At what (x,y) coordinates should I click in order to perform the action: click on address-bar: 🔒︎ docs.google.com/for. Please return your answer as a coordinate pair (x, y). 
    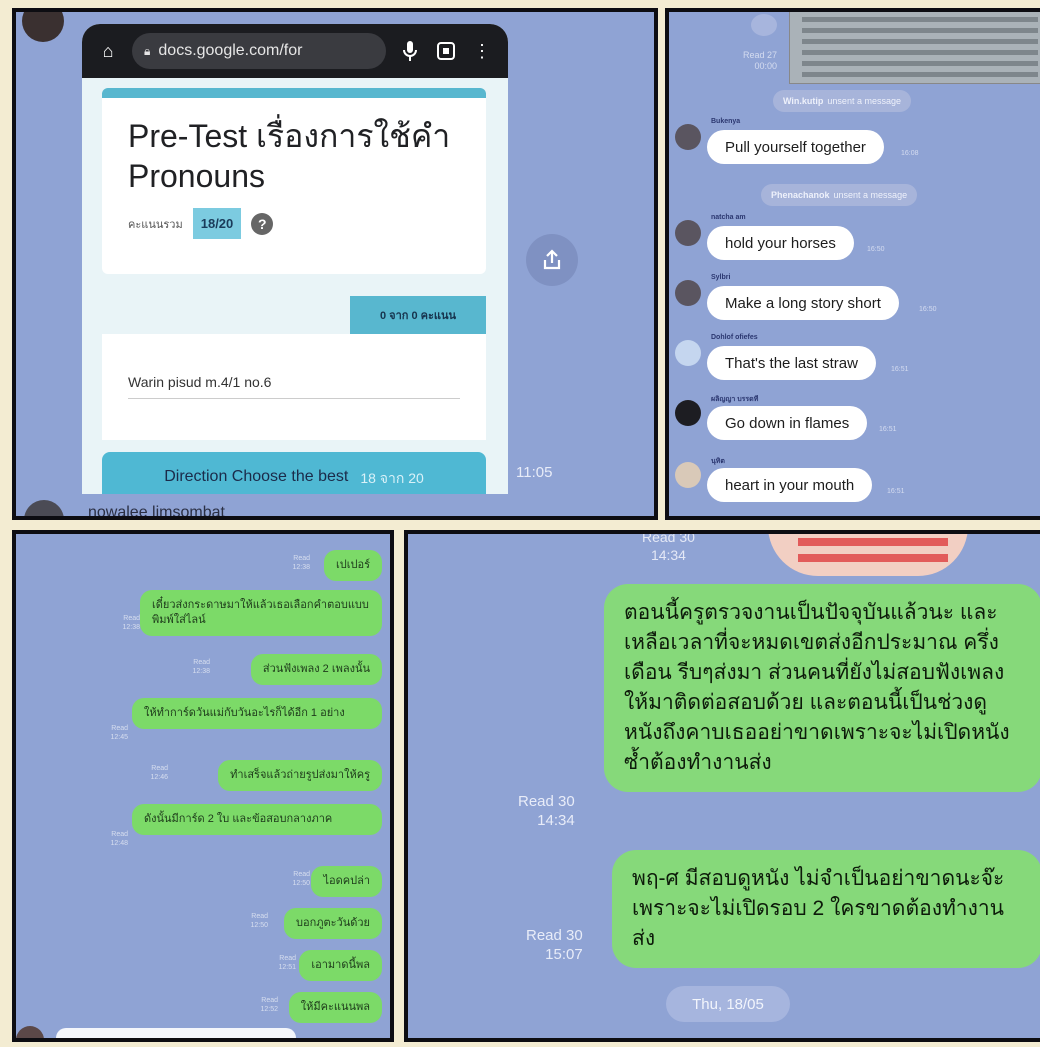
    Looking at the image, I should click on (259, 51).